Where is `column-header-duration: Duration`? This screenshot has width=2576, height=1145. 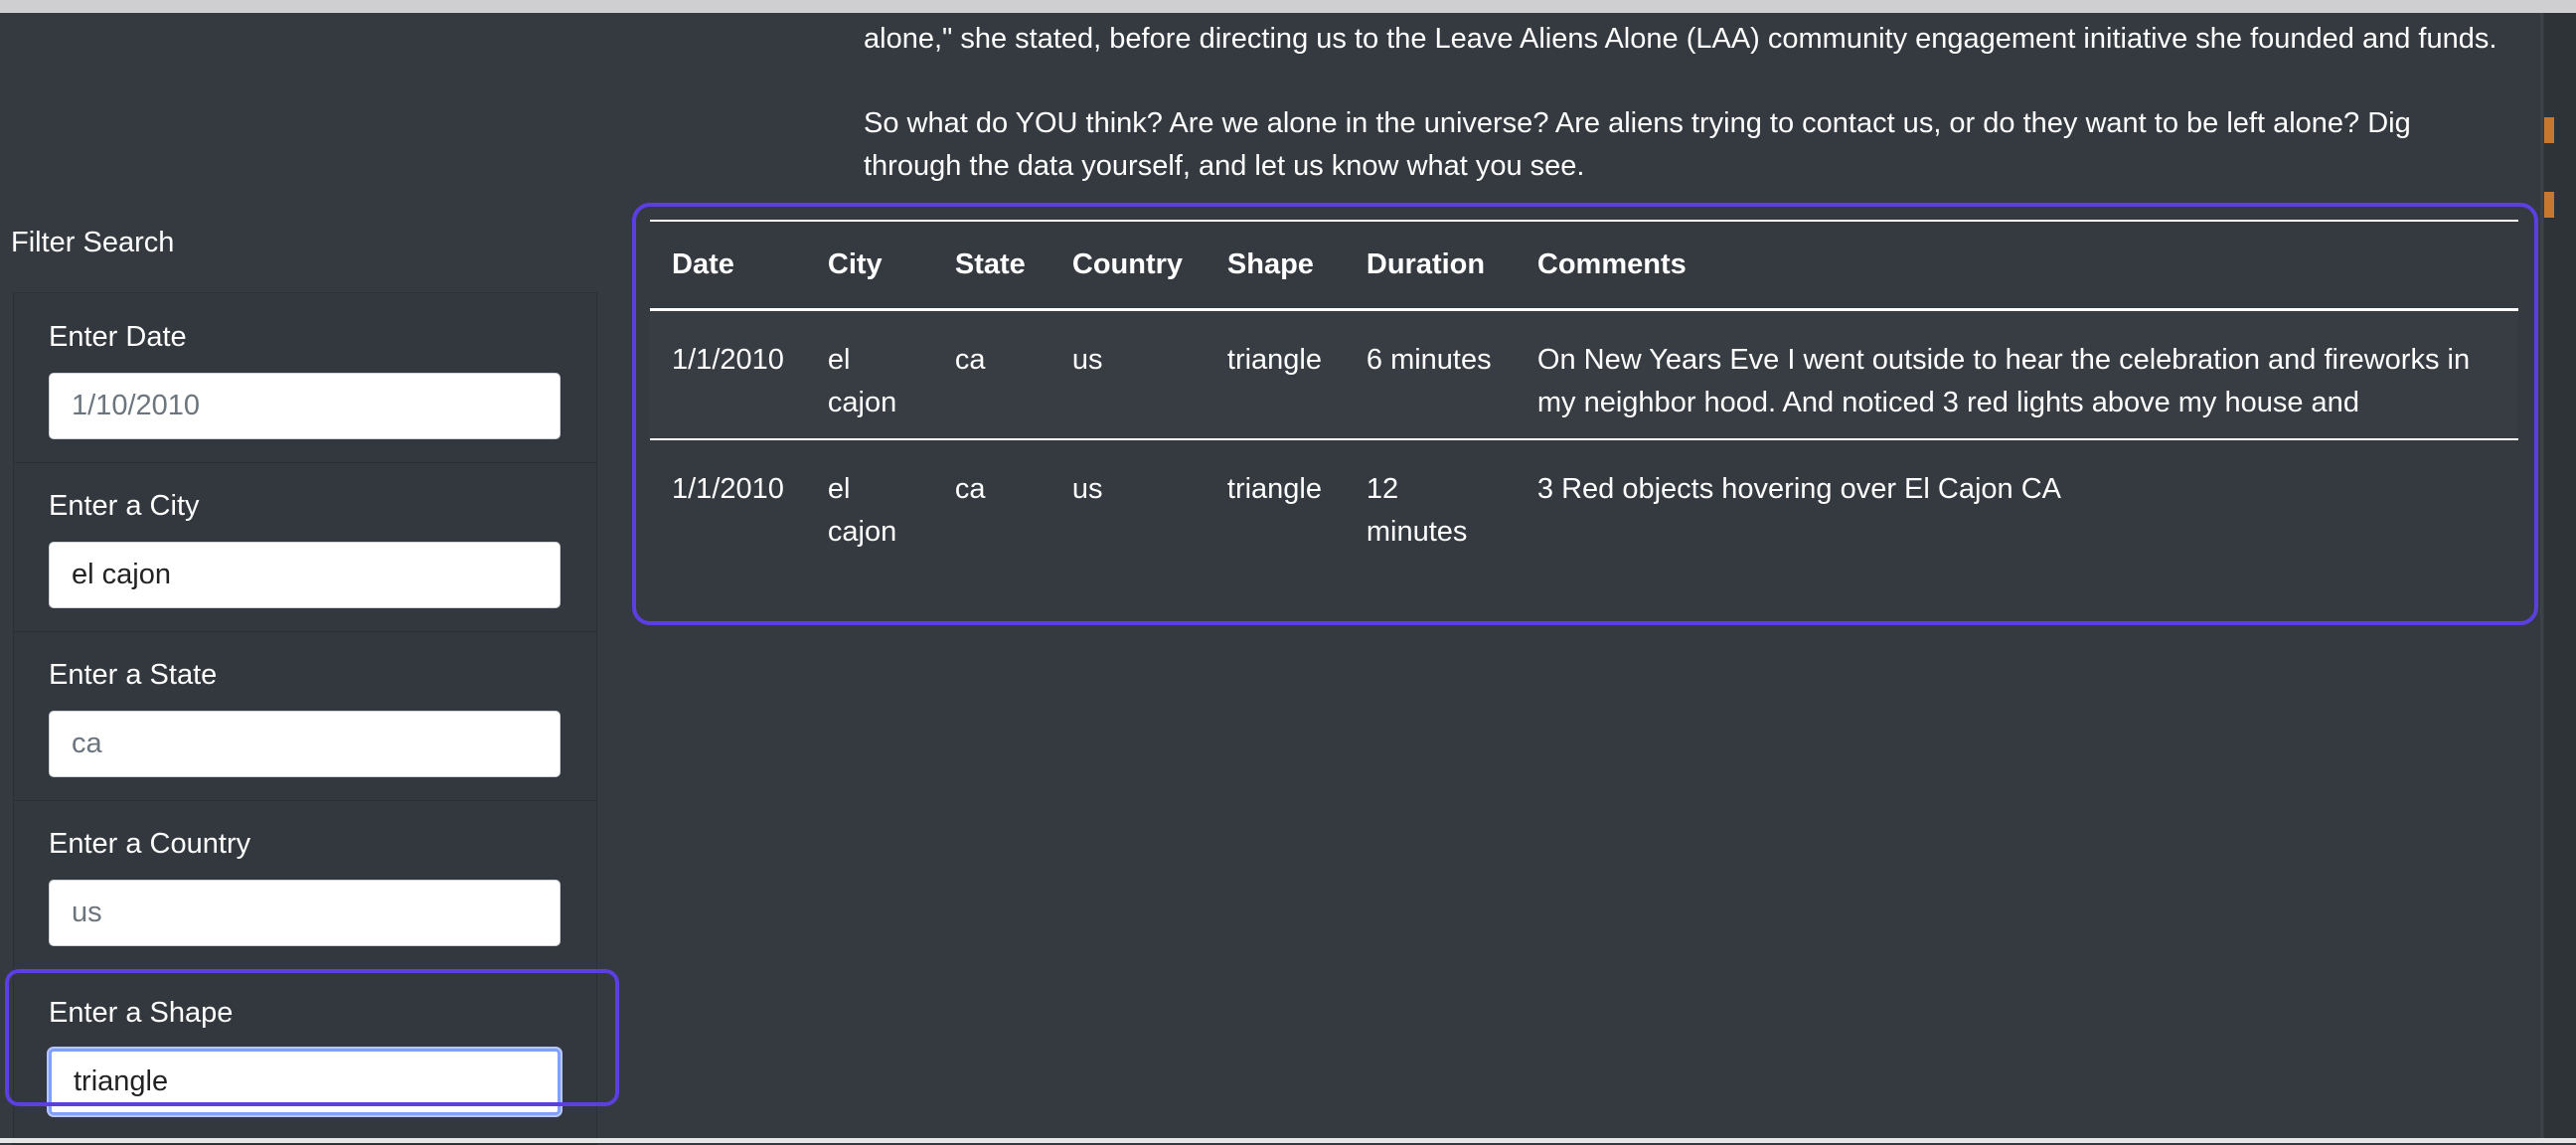 column-header-duration: Duration is located at coordinates (1430, 265).